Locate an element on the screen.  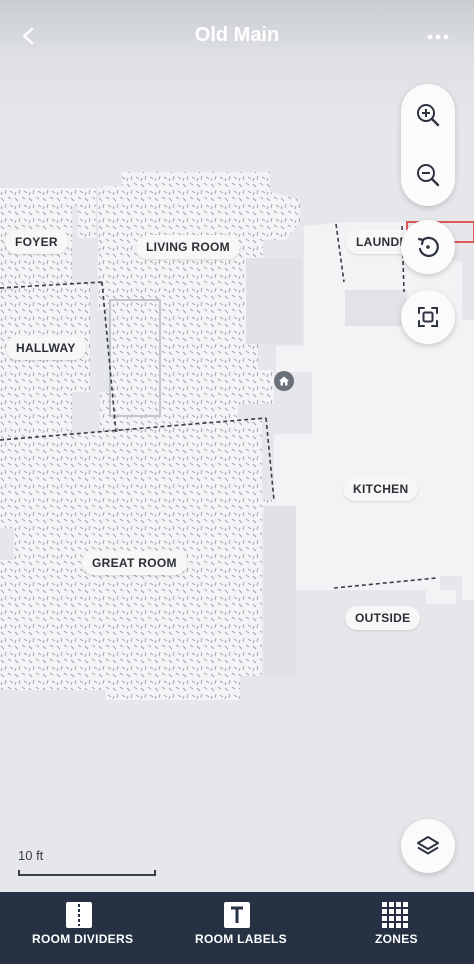
layers-button is located at coordinates (428, 846).